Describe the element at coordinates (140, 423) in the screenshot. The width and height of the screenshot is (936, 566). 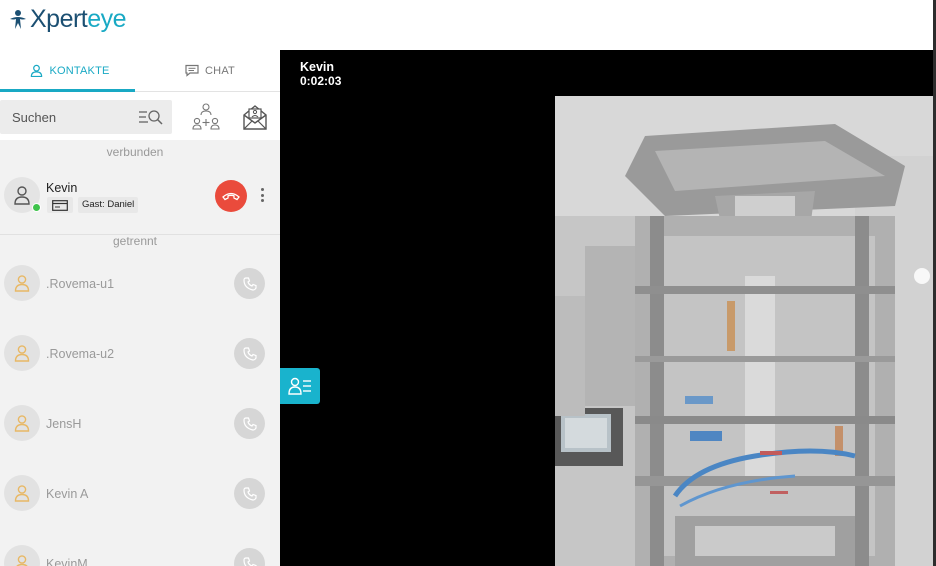
I see `contact-row: JensH` at that location.